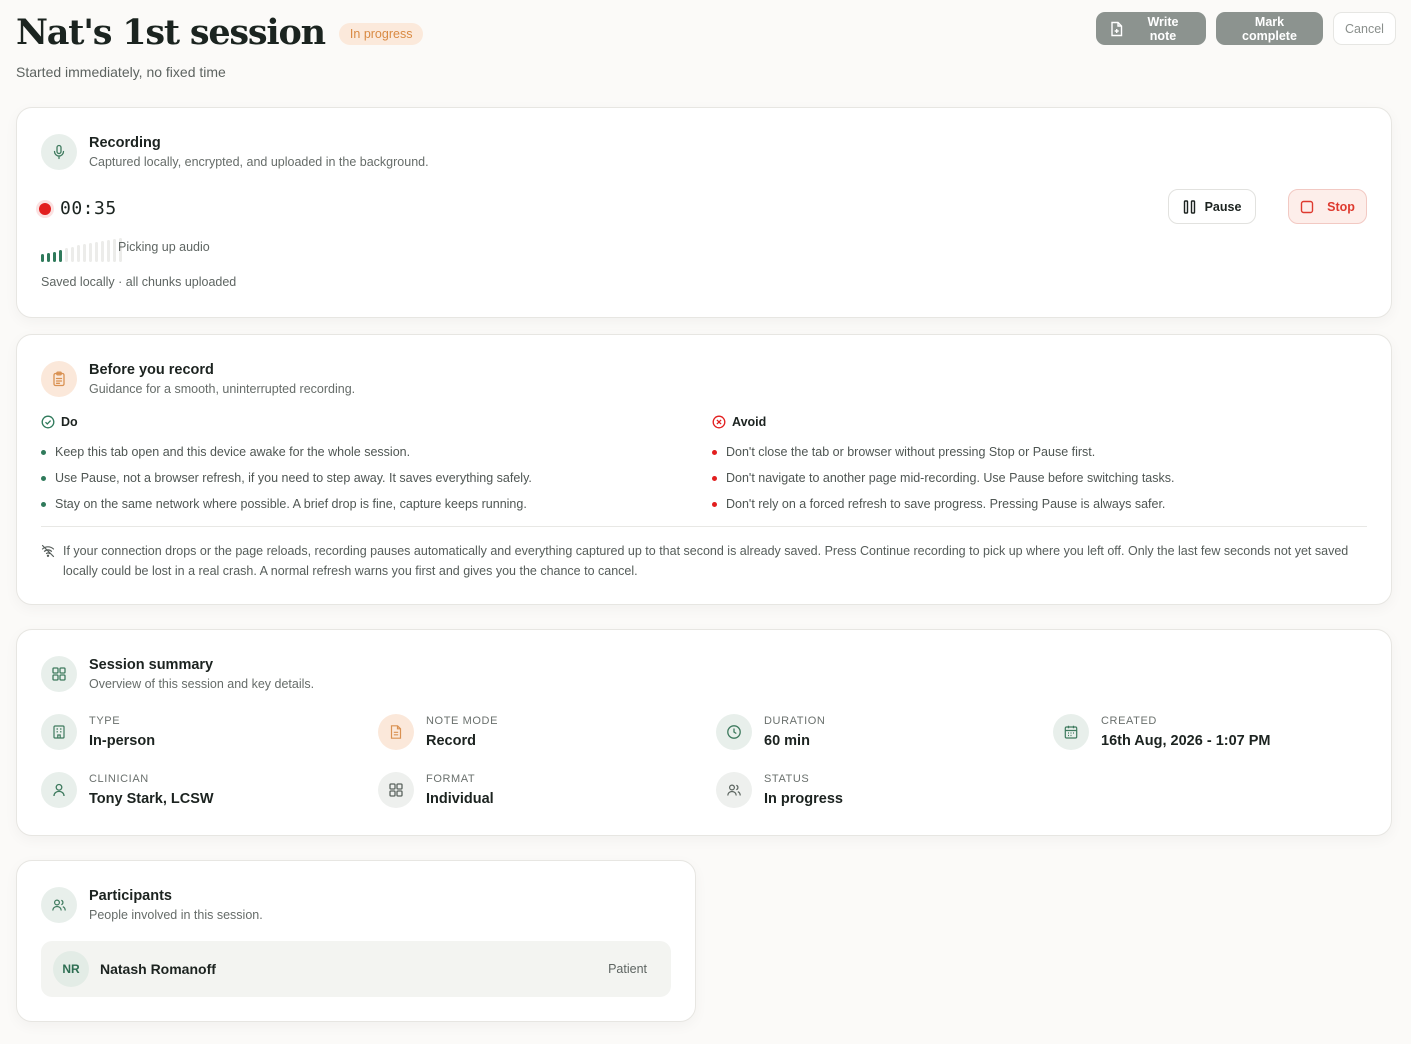 The height and width of the screenshot is (1044, 1411). I want to click on write-note-label: Write note, so click(1163, 28).